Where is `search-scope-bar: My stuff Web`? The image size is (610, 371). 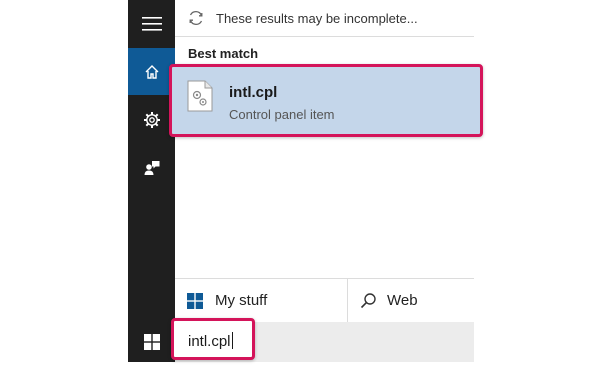 search-scope-bar: My stuff Web is located at coordinates (324, 300).